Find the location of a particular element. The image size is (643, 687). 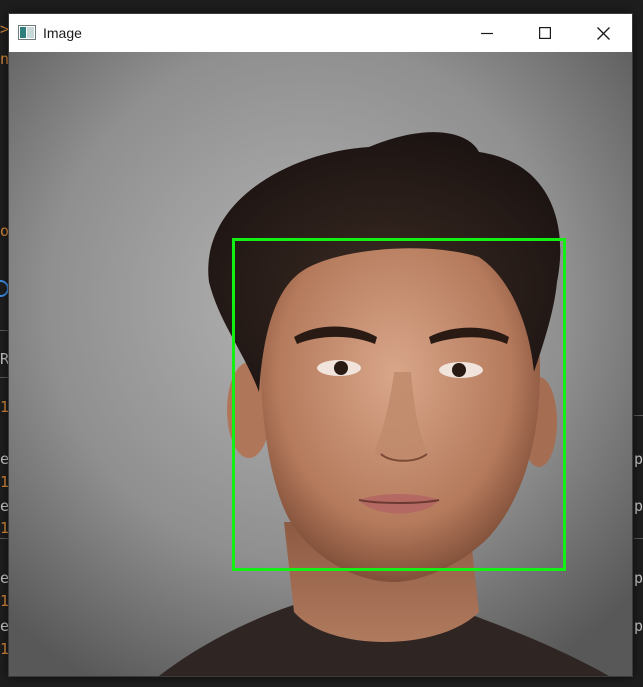

window-title: Image is located at coordinates (62, 33).